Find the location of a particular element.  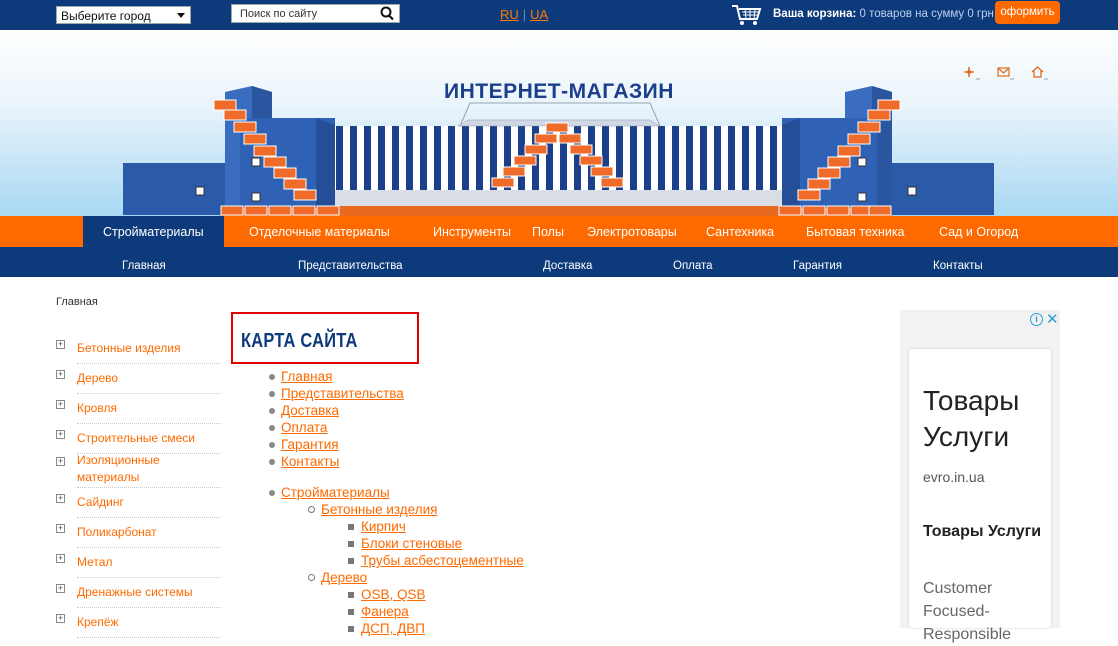

sidebar-item-label: Кровля is located at coordinates (97, 408).